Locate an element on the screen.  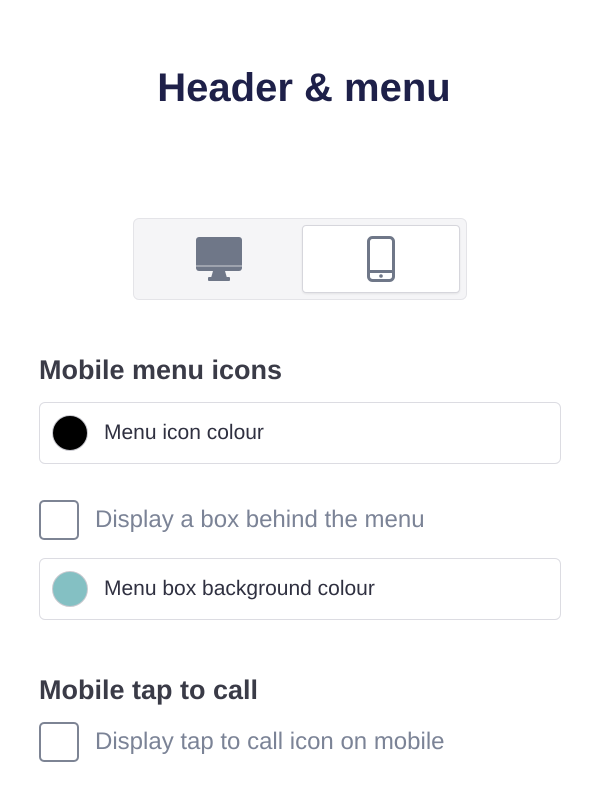
page-title: Header & menu is located at coordinates (304, 88).